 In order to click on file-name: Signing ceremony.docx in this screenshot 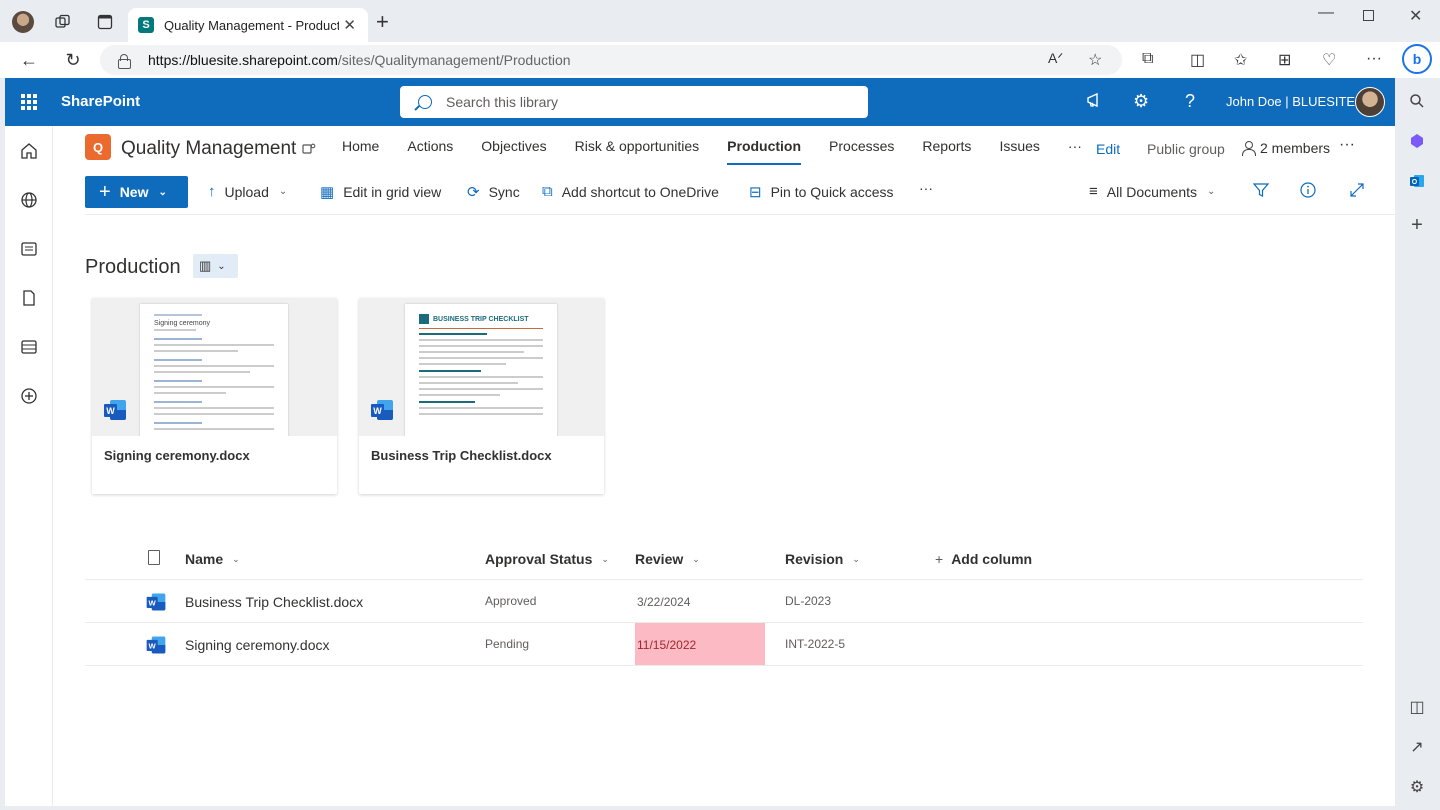, I will do `click(257, 645)`.